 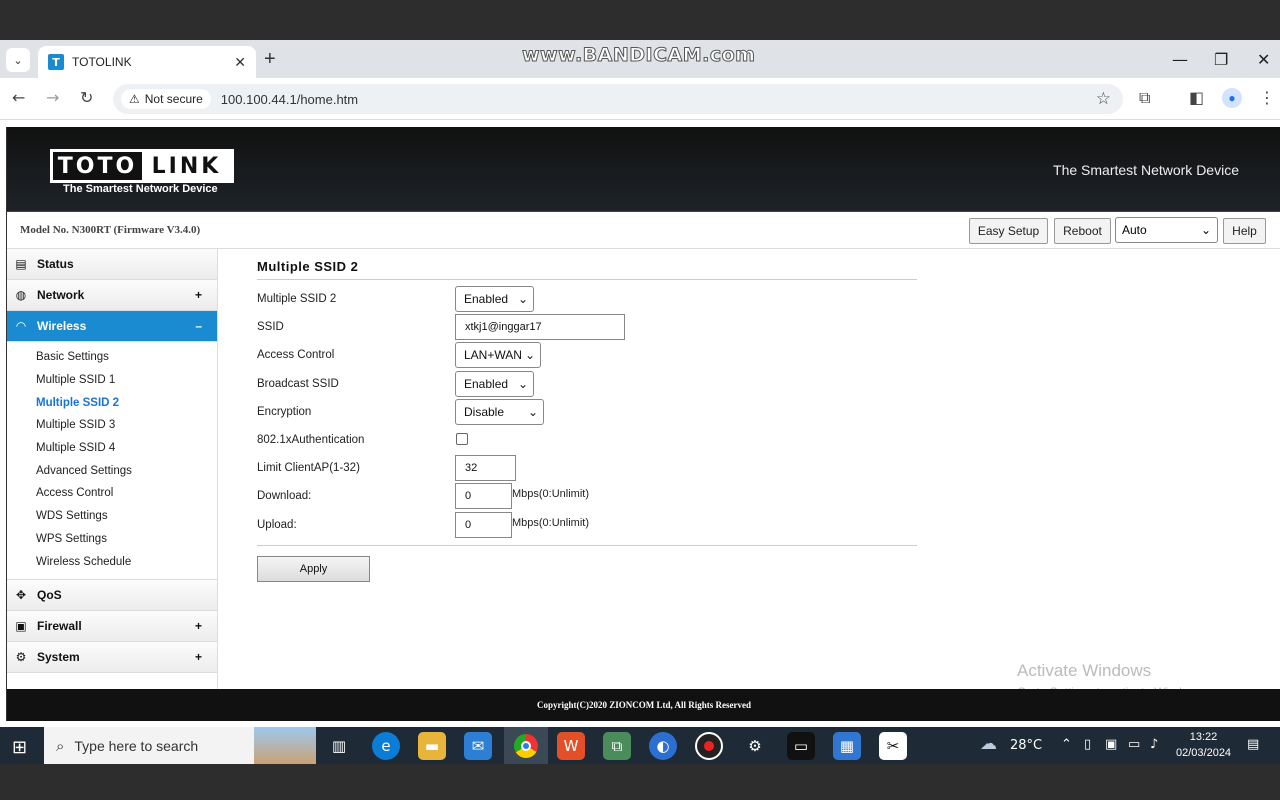 What do you see at coordinates (526, 745) in the screenshot?
I see `chrome-taskbar-button` at bounding box center [526, 745].